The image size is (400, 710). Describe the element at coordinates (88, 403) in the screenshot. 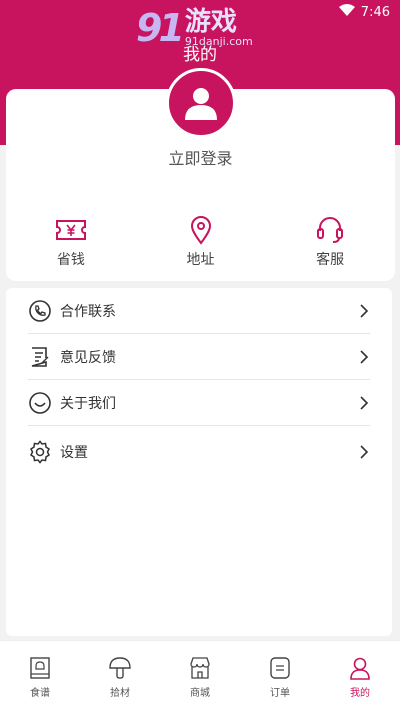

I see `menu-item-label: 关于我们` at that location.